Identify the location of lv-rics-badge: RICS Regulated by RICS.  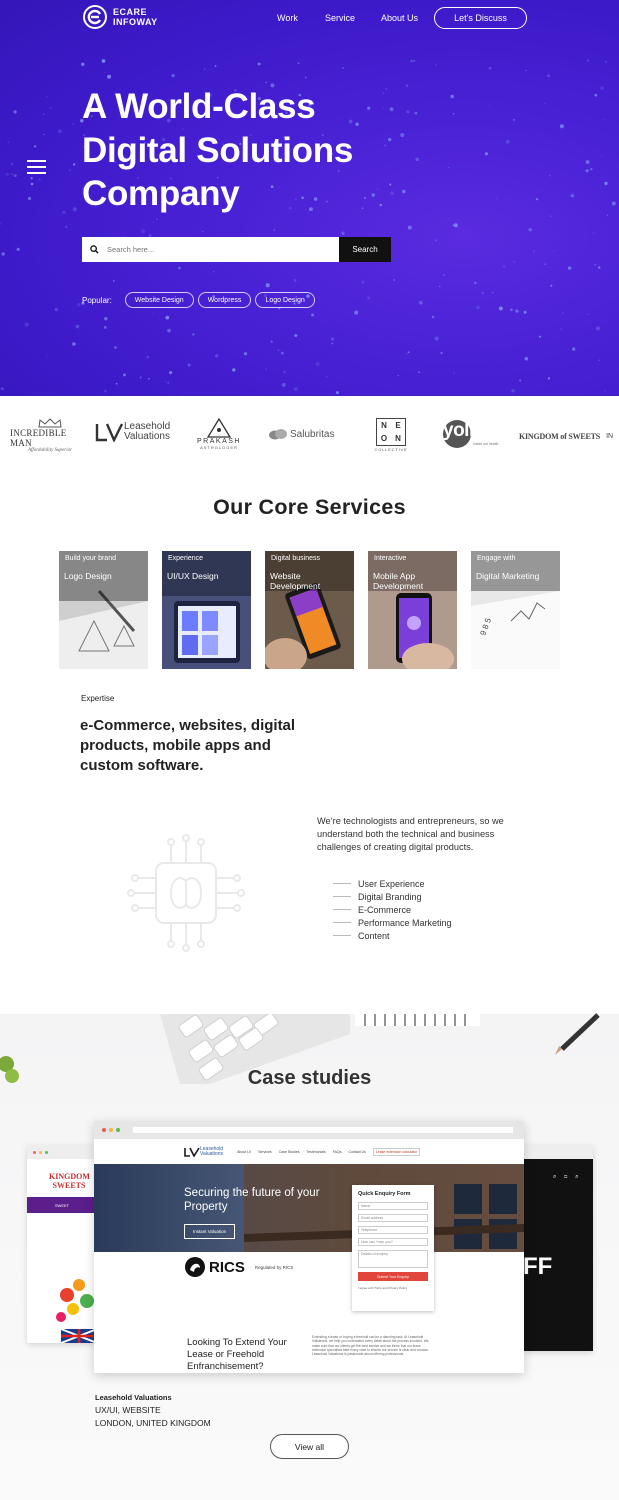
(238, 1267).